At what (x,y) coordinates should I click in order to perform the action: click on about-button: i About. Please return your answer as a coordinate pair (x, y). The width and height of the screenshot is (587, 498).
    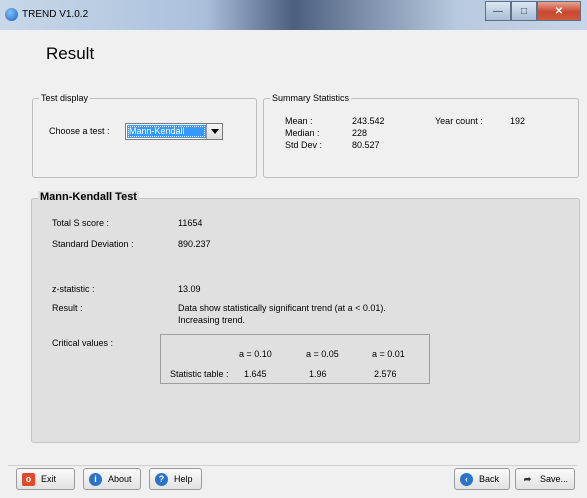
    Looking at the image, I should click on (112, 479).